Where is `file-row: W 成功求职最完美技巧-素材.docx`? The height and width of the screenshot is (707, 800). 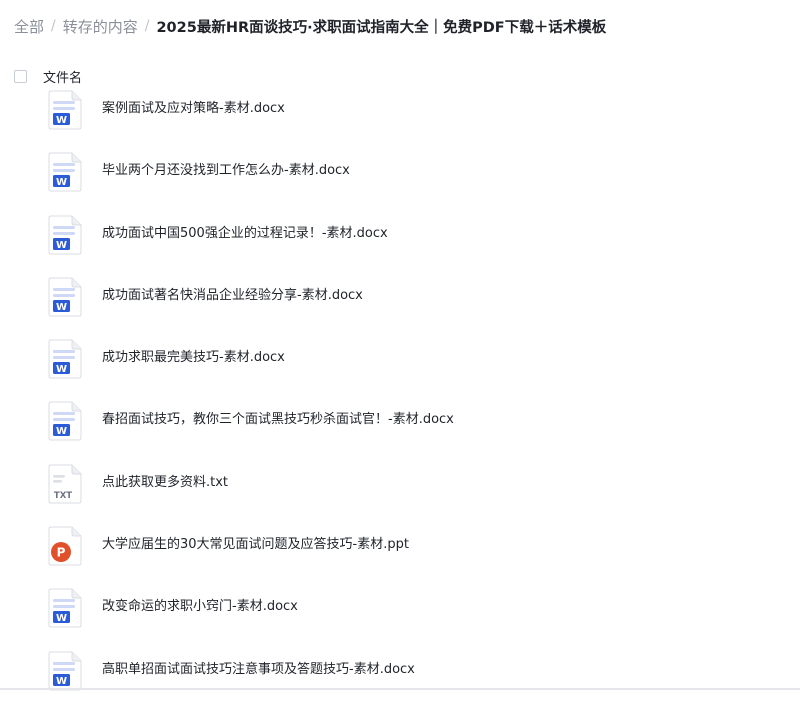 file-row: W 成功求职最完美技巧-素材.docx is located at coordinates (400, 364).